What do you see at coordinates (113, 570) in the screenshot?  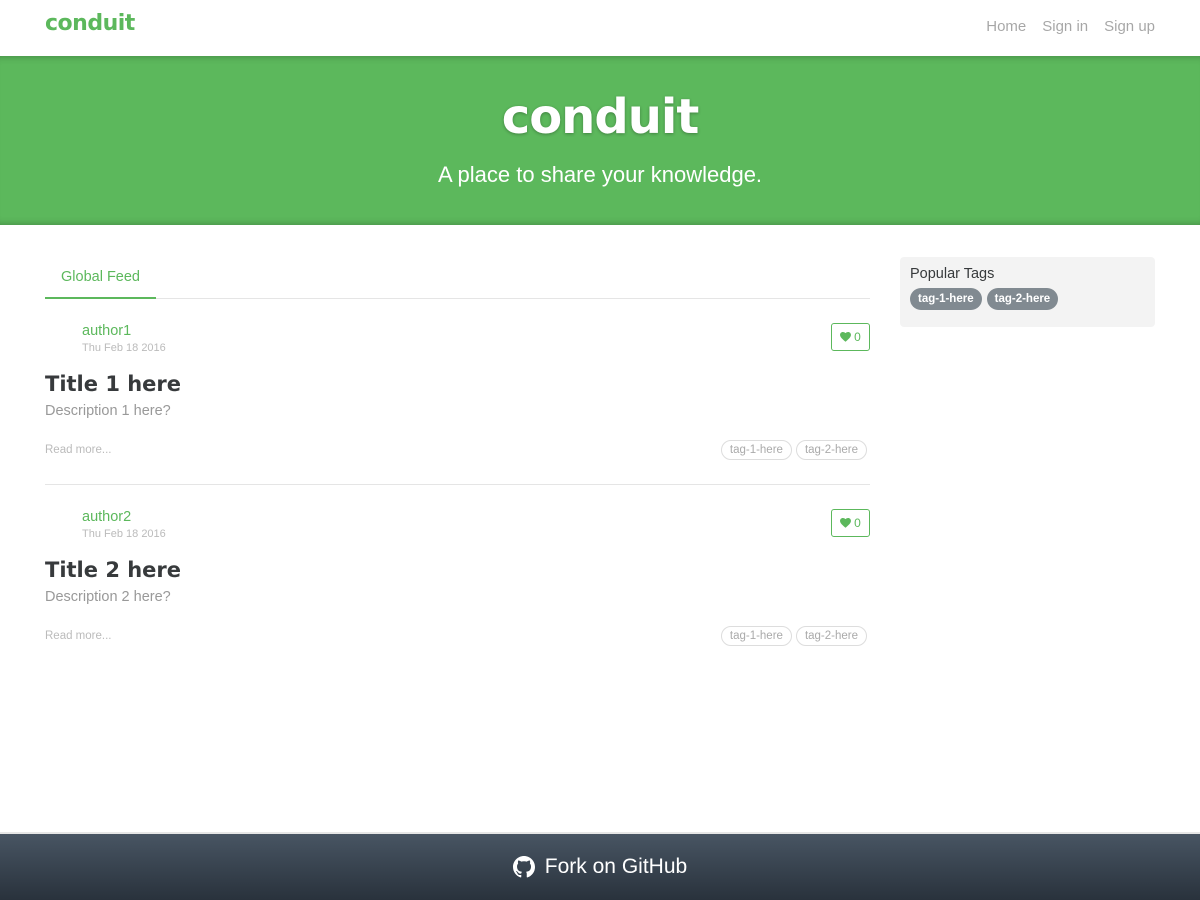 I see `article-title: Title 2 here` at bounding box center [113, 570].